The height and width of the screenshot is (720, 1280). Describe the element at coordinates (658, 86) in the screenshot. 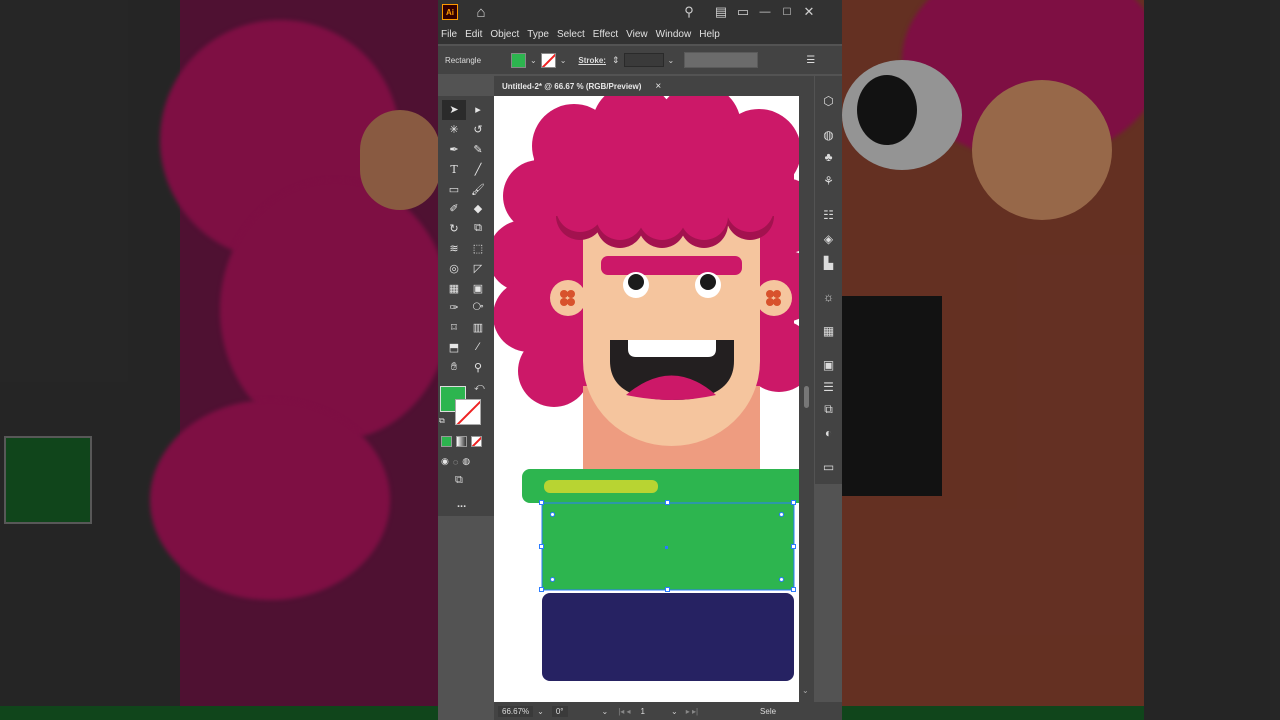

I see `close-tab-icon: ×` at that location.